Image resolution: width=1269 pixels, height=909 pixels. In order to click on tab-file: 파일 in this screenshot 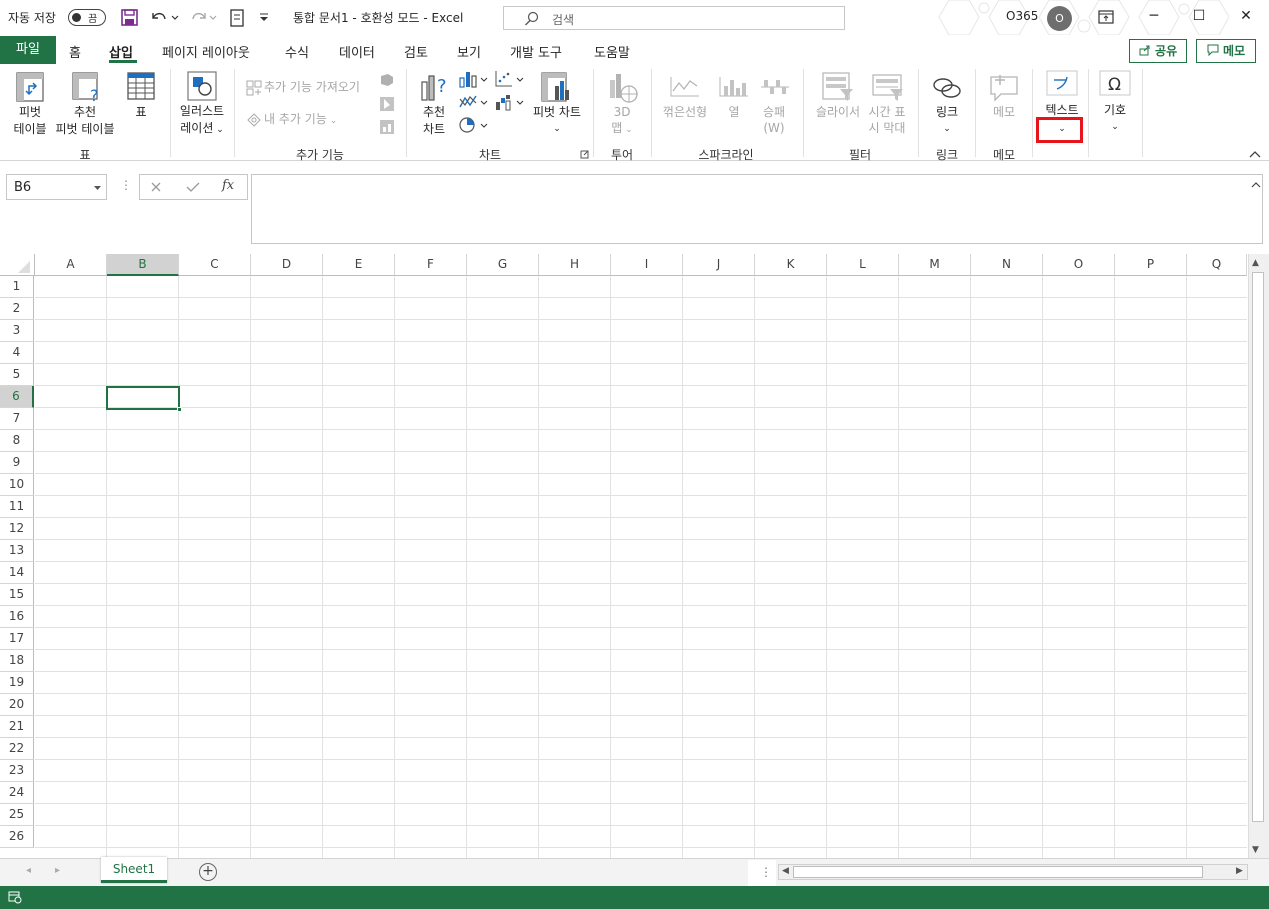, I will do `click(28, 50)`.